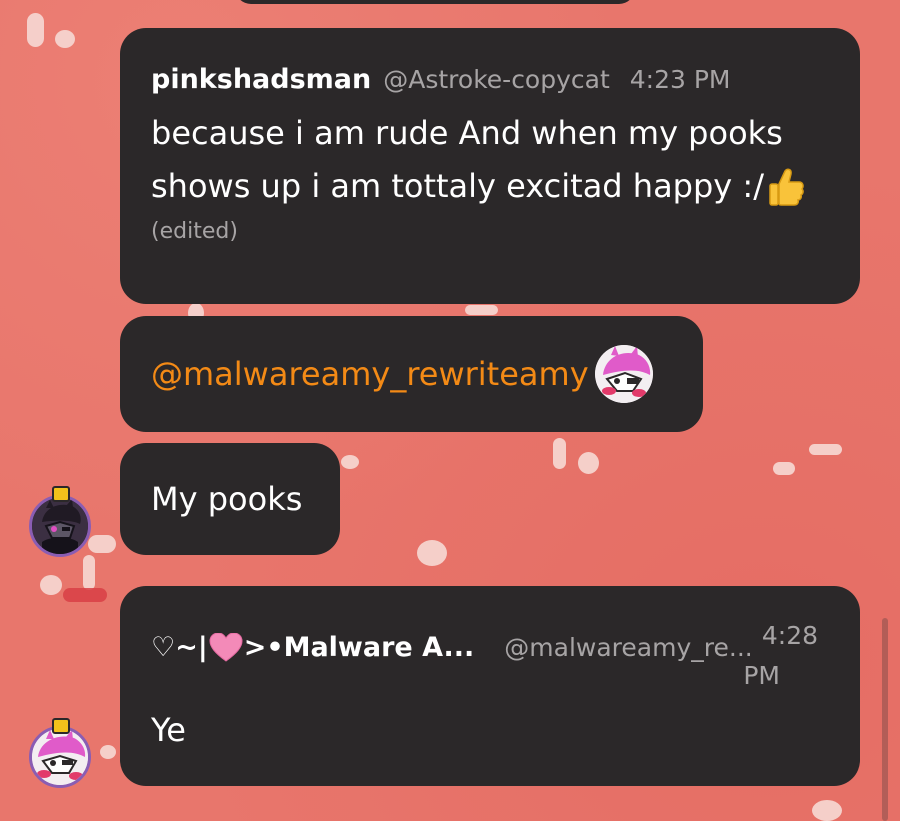  Describe the element at coordinates (370, 374) in the screenshot. I see `user-mention: @malwareamy_rewriteamy` at that location.